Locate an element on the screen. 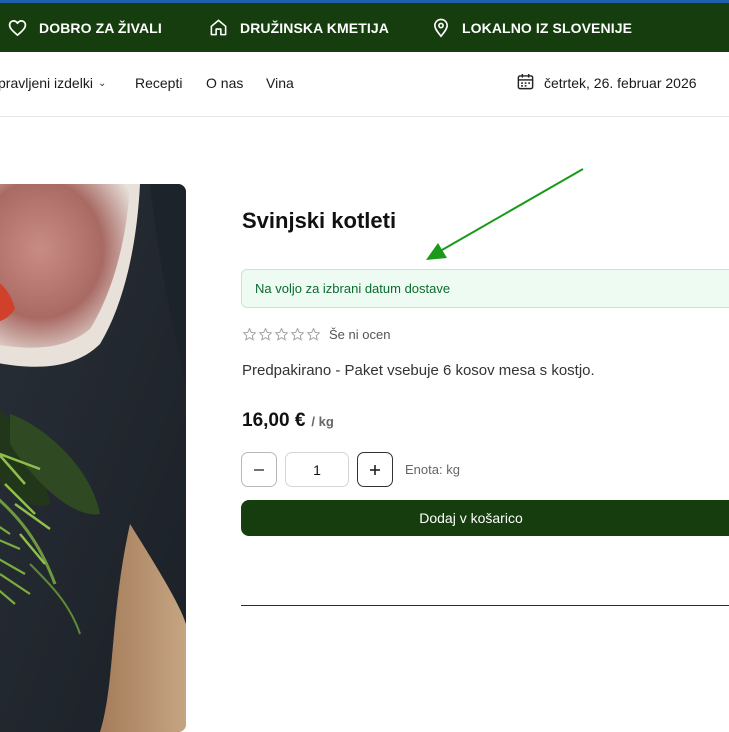 The image size is (729, 732). nav-item-recipes: Recepti is located at coordinates (158, 83).